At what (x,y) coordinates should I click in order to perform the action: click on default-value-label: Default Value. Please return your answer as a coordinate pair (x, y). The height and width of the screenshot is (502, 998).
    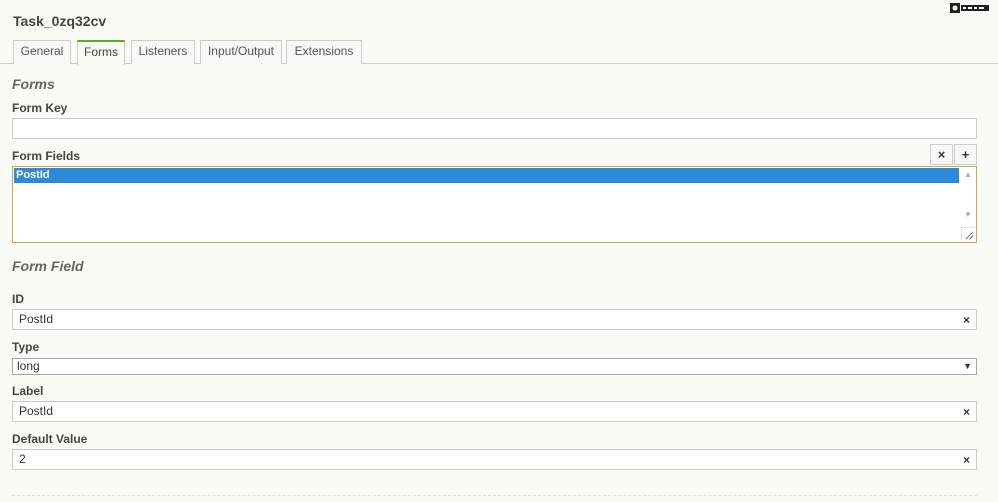
    Looking at the image, I should click on (50, 439).